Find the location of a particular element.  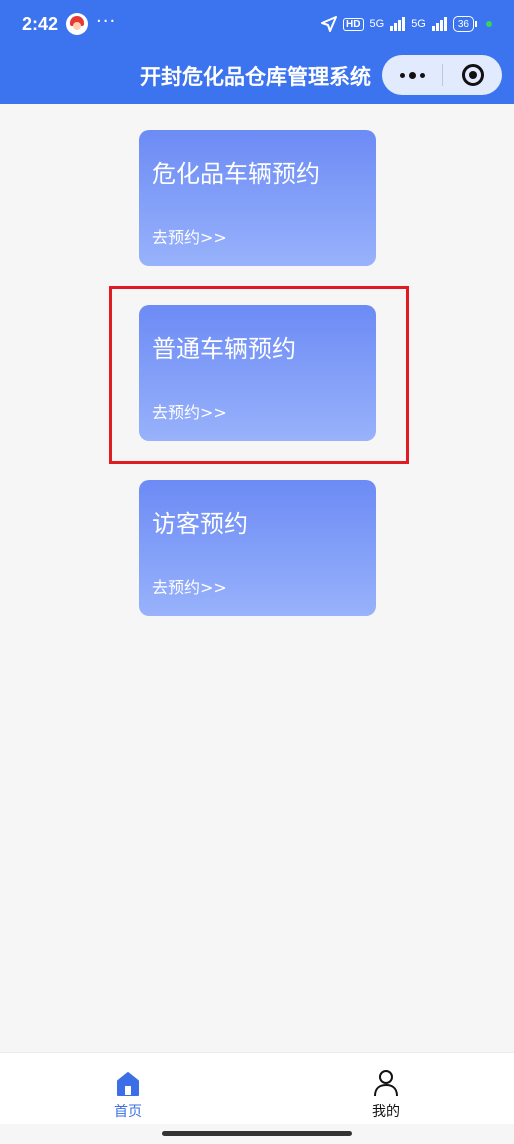

tab-mine-icon-wrap is located at coordinates (386, 1081).